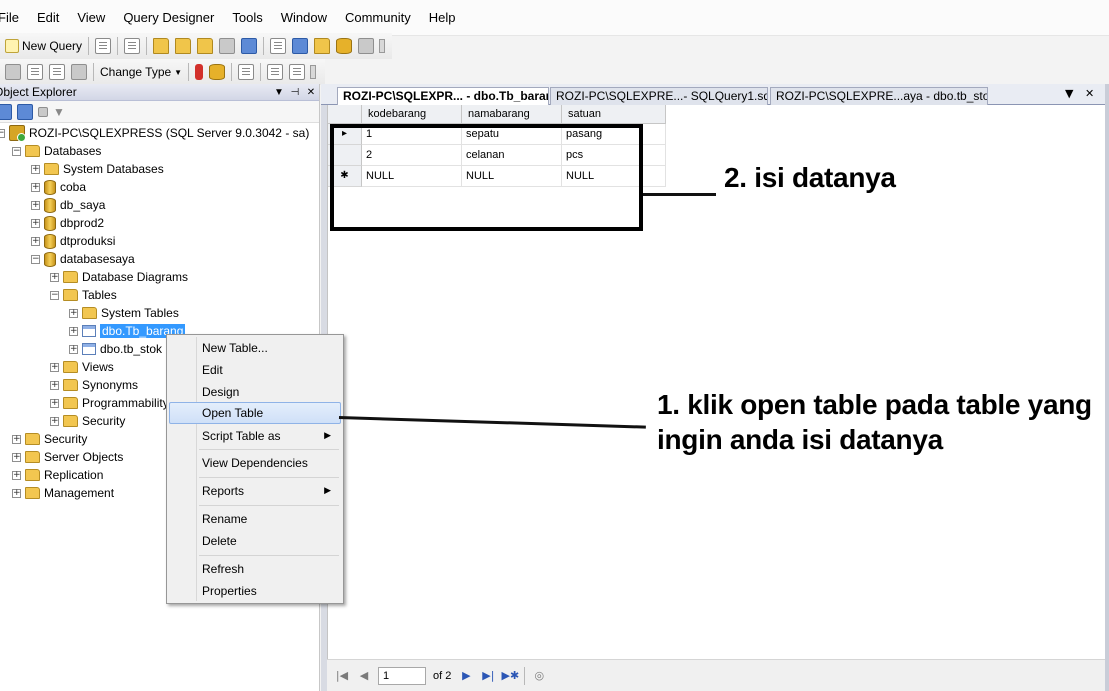 The image size is (1109, 691). What do you see at coordinates (57, 72) in the screenshot?
I see `show-sql-button` at bounding box center [57, 72].